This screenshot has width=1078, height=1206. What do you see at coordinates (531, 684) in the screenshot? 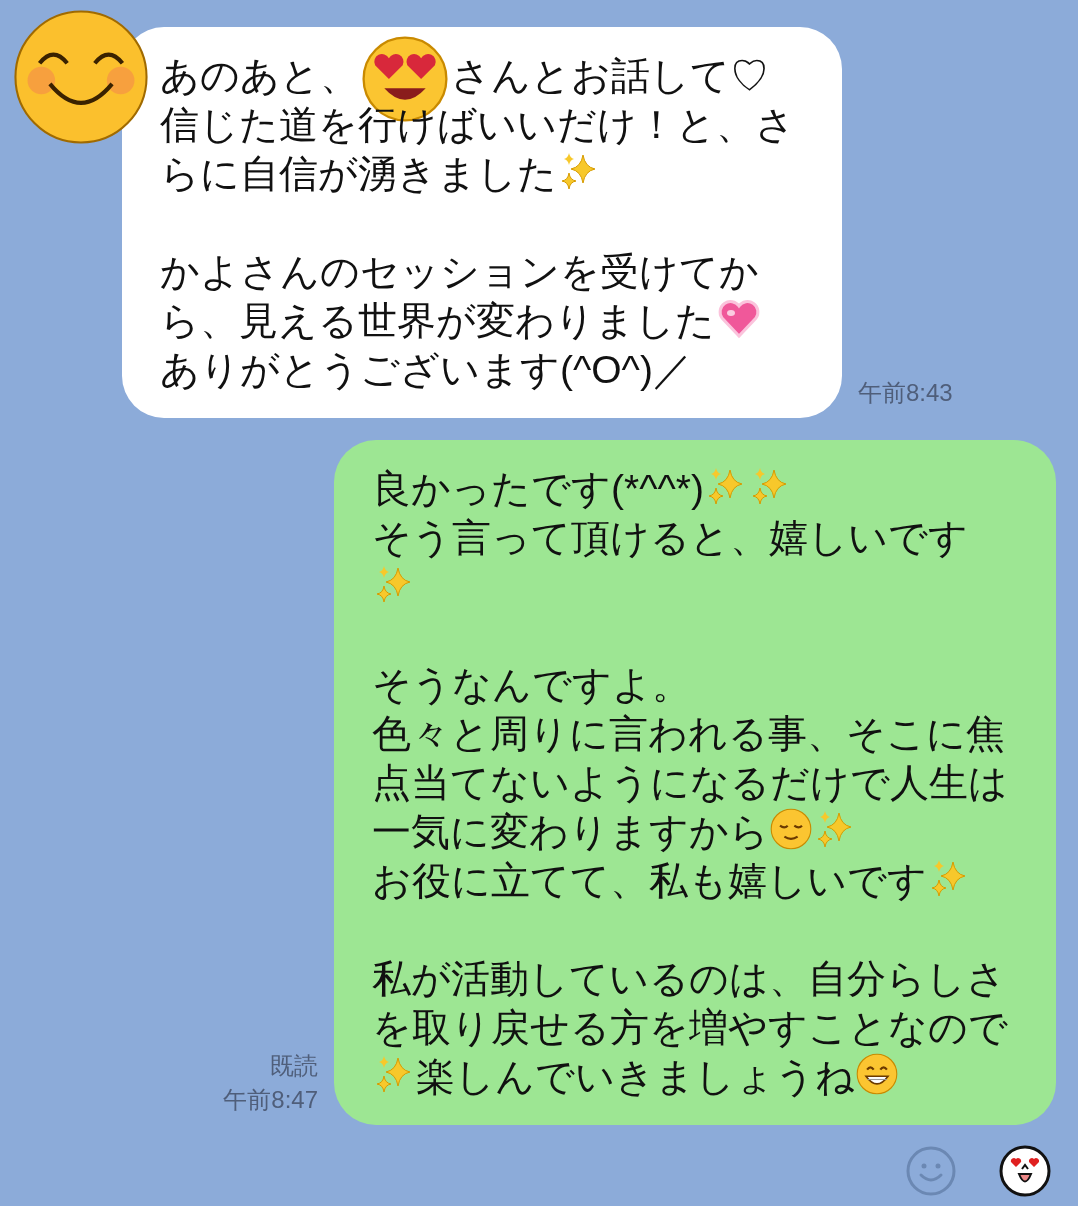
I see `message-text: そうなんですよ。` at bounding box center [531, 684].